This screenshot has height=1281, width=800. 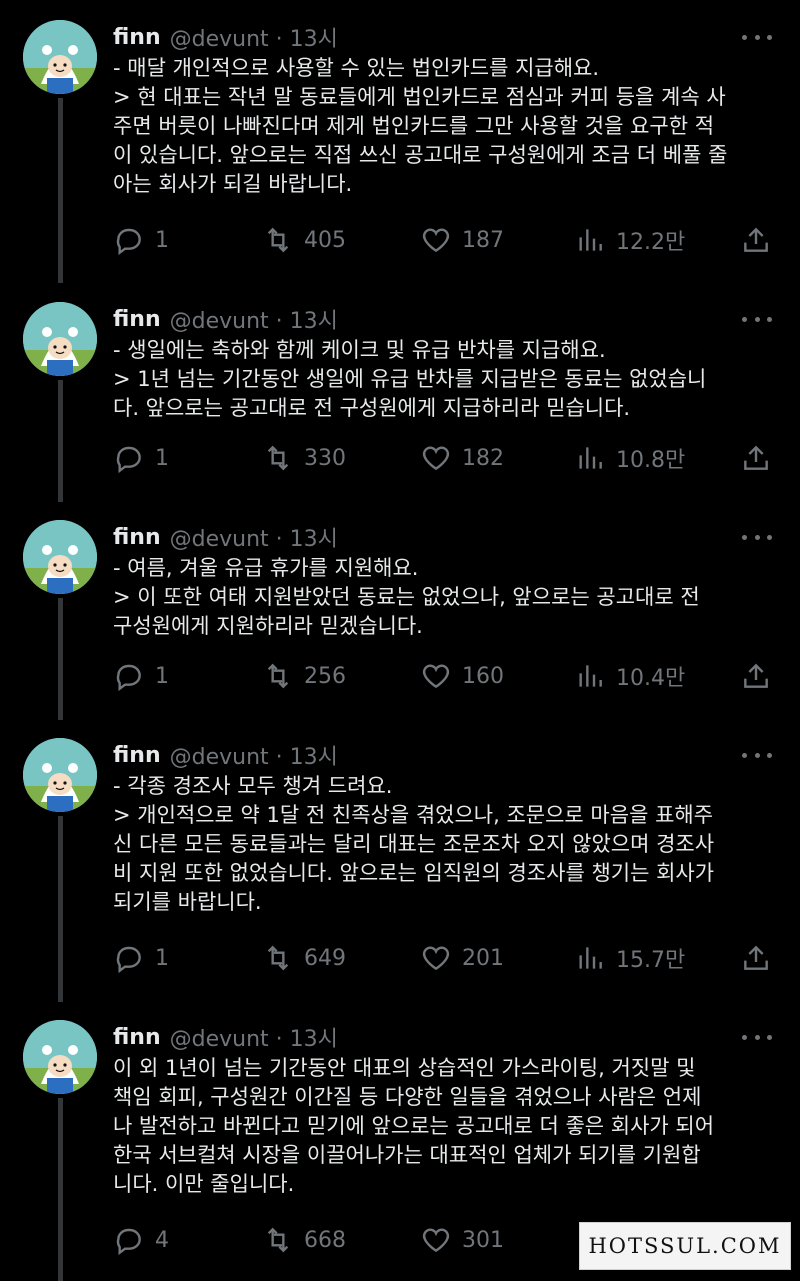 I want to click on retweet-count: 668, so click(x=325, y=1240).